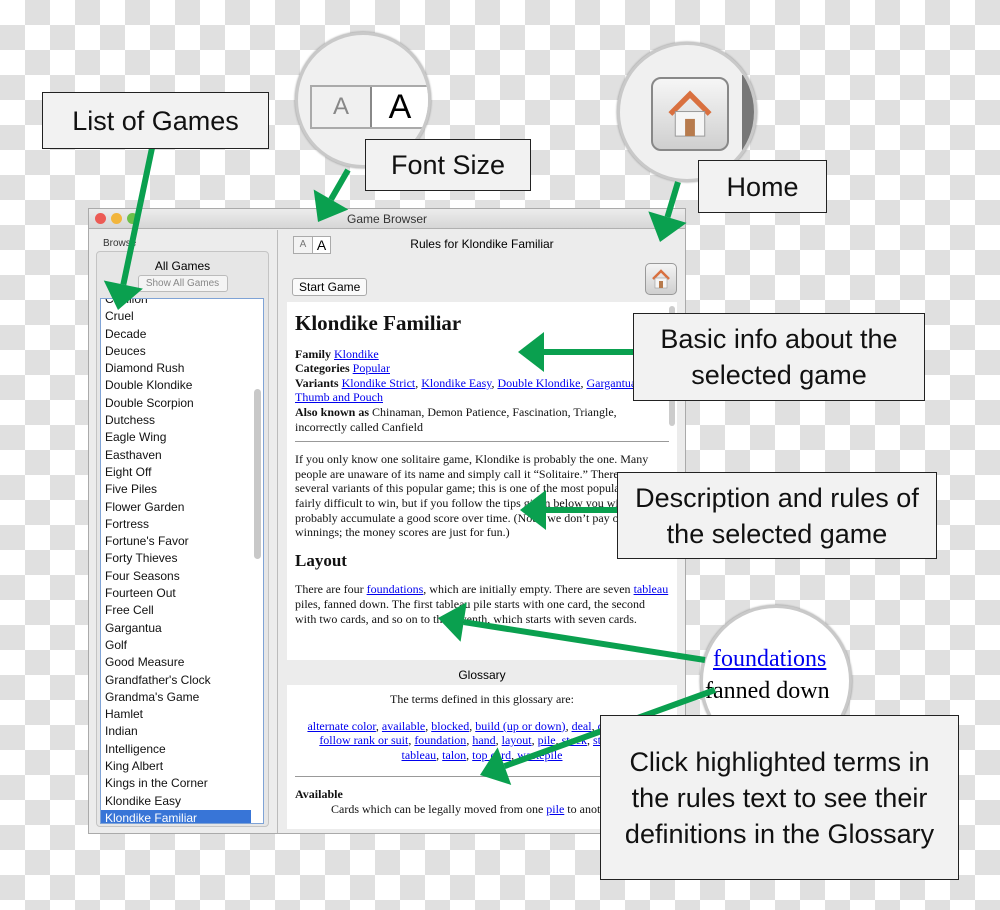  Describe the element at coordinates (116, 218) in the screenshot. I see `minimize-button` at that location.